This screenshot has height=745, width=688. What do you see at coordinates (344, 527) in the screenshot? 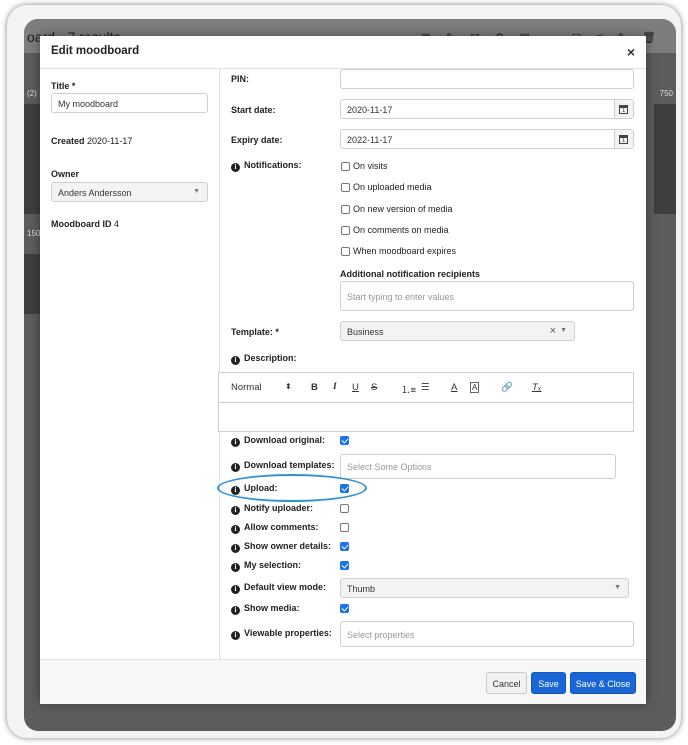
I see `allow-comments-checkbox` at bounding box center [344, 527].